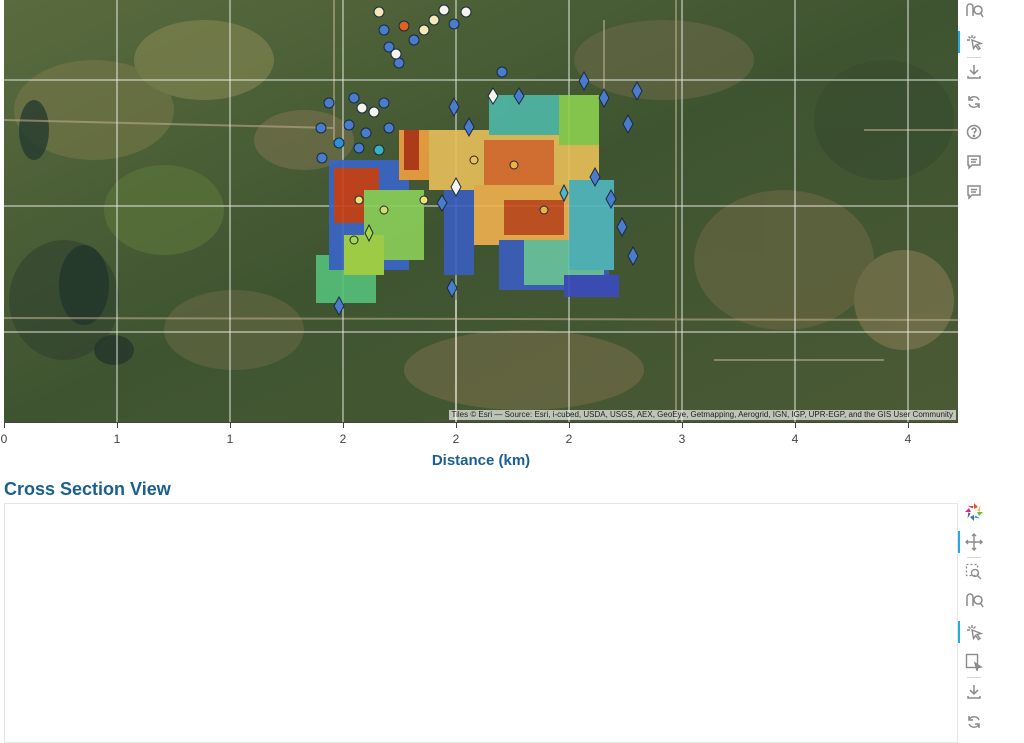 The height and width of the screenshot is (743, 1024). Describe the element at coordinates (4, 439) in the screenshot. I see `x-tick-label: 0` at that location.